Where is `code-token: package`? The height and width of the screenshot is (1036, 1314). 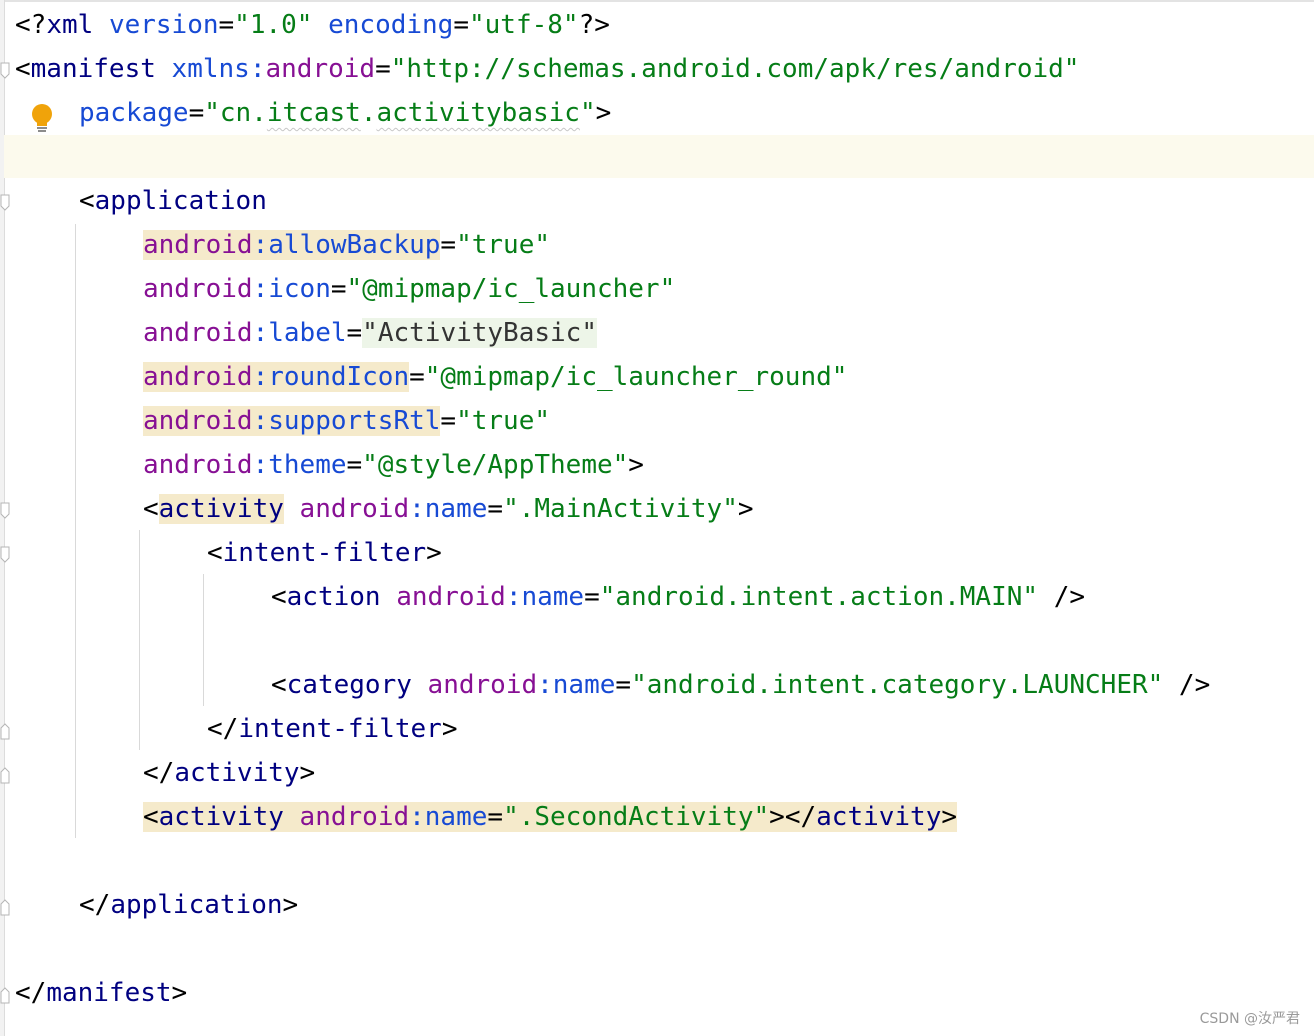 code-token: package is located at coordinates (134, 113).